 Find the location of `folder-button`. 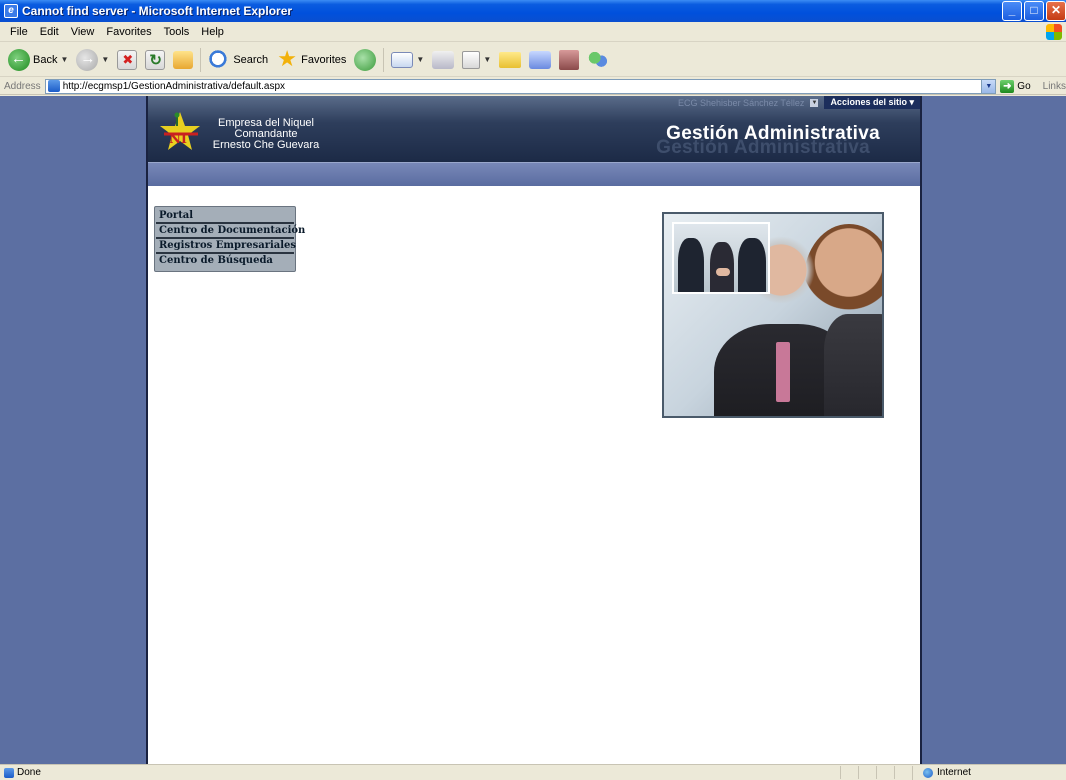

folder-button is located at coordinates (510, 60).